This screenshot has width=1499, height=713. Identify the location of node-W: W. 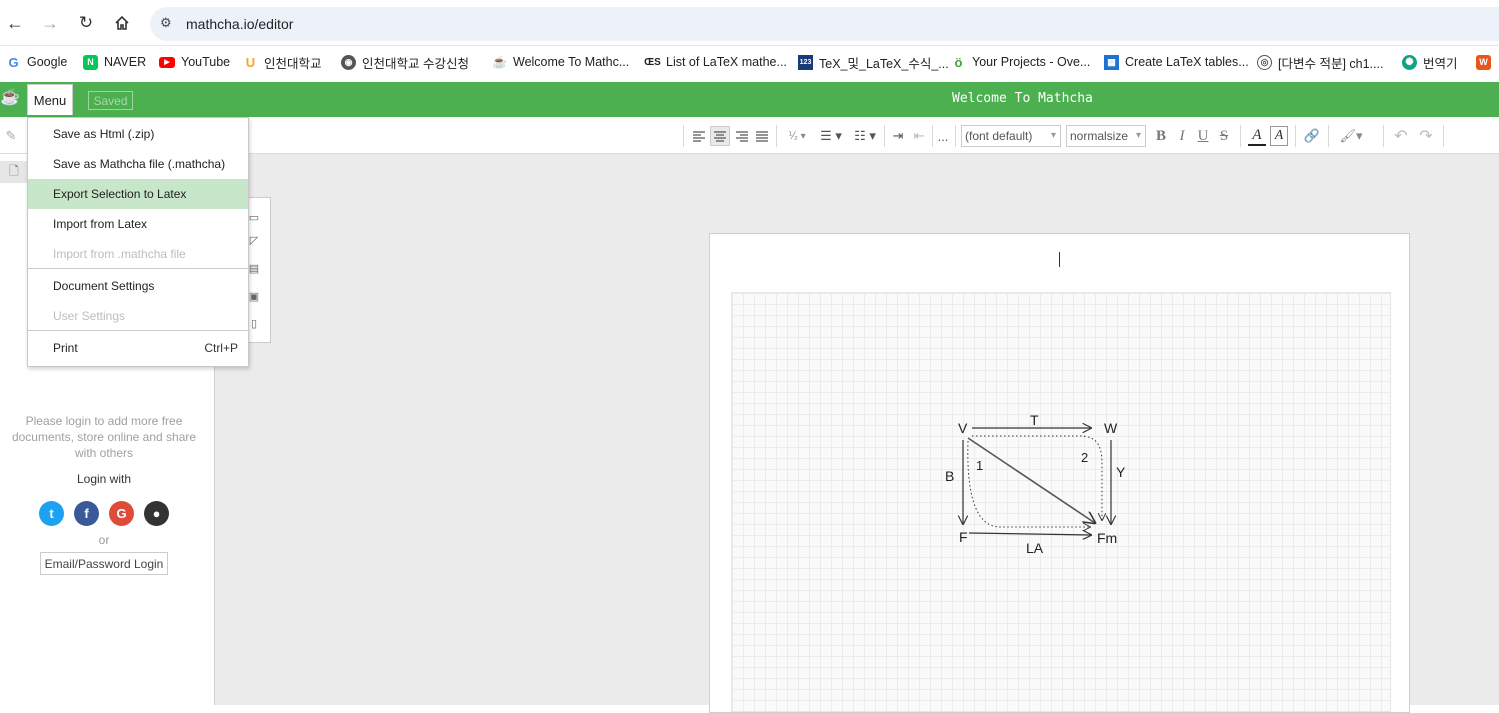
(1111, 428).